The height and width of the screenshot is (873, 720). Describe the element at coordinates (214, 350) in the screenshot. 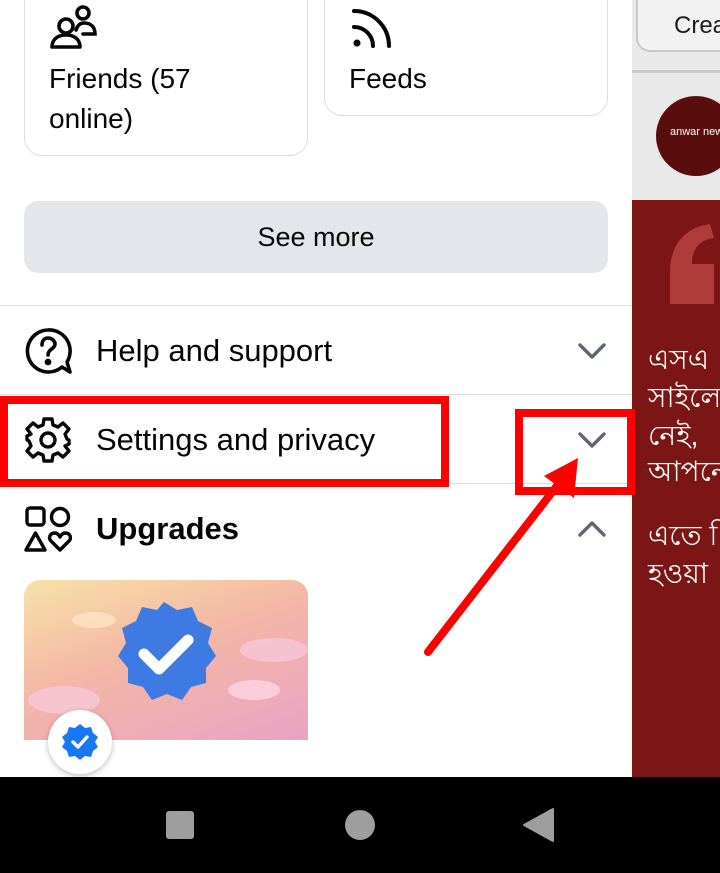

I see `help-and-support-label: Help and support` at that location.